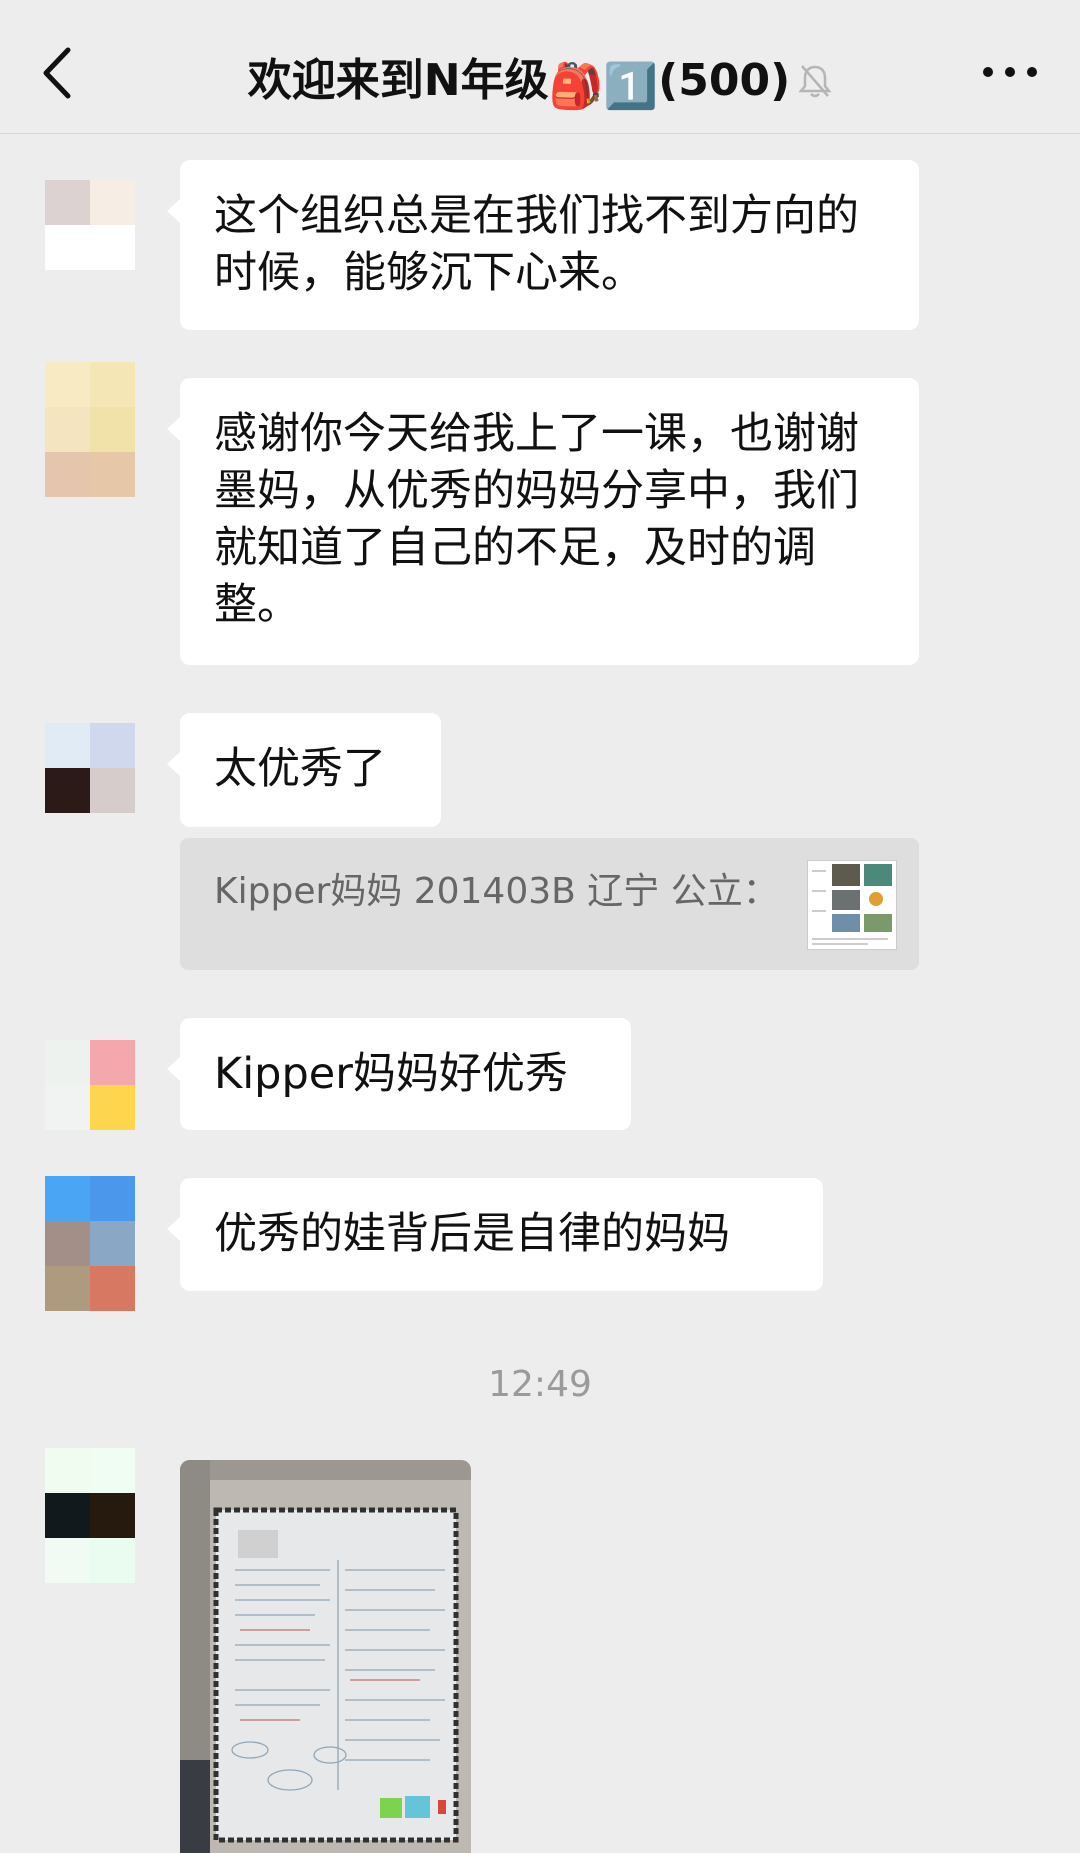 This screenshot has width=1080, height=1853. Describe the element at coordinates (852, 905) in the screenshot. I see `quoted-image-thumbnail` at that location.